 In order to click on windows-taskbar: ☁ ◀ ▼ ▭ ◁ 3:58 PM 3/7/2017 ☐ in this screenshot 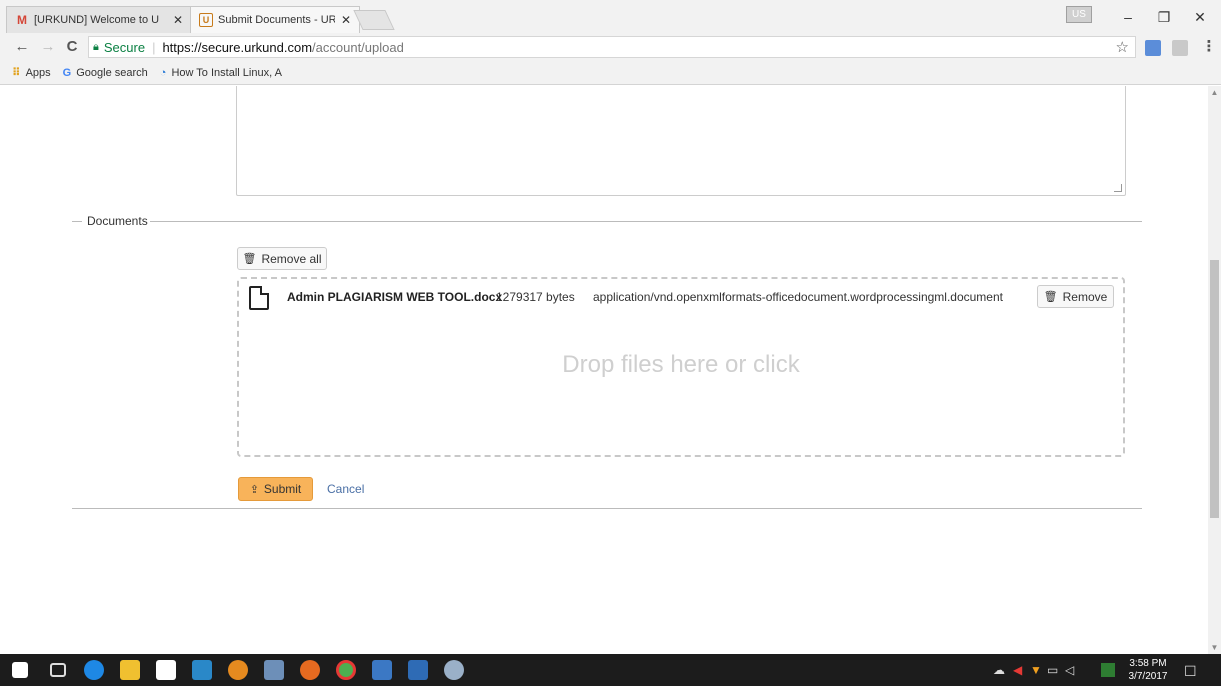, I will do `click(610, 670)`.